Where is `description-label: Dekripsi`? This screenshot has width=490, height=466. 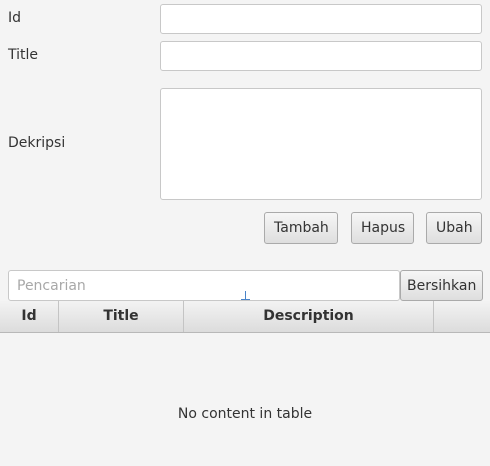 description-label: Dekripsi is located at coordinates (37, 143).